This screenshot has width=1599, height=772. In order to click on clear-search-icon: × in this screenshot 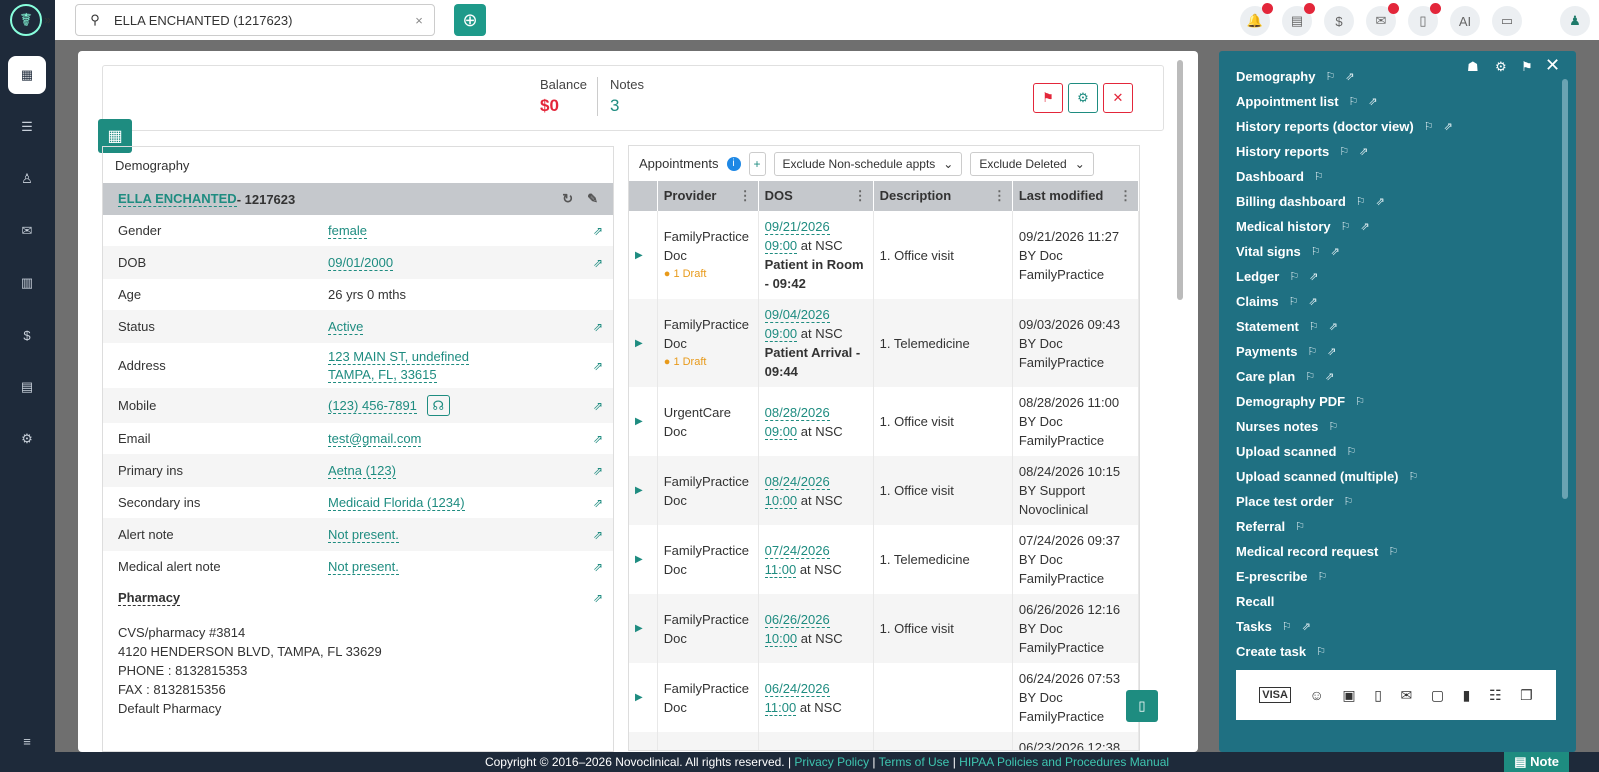, I will do `click(419, 20)`.